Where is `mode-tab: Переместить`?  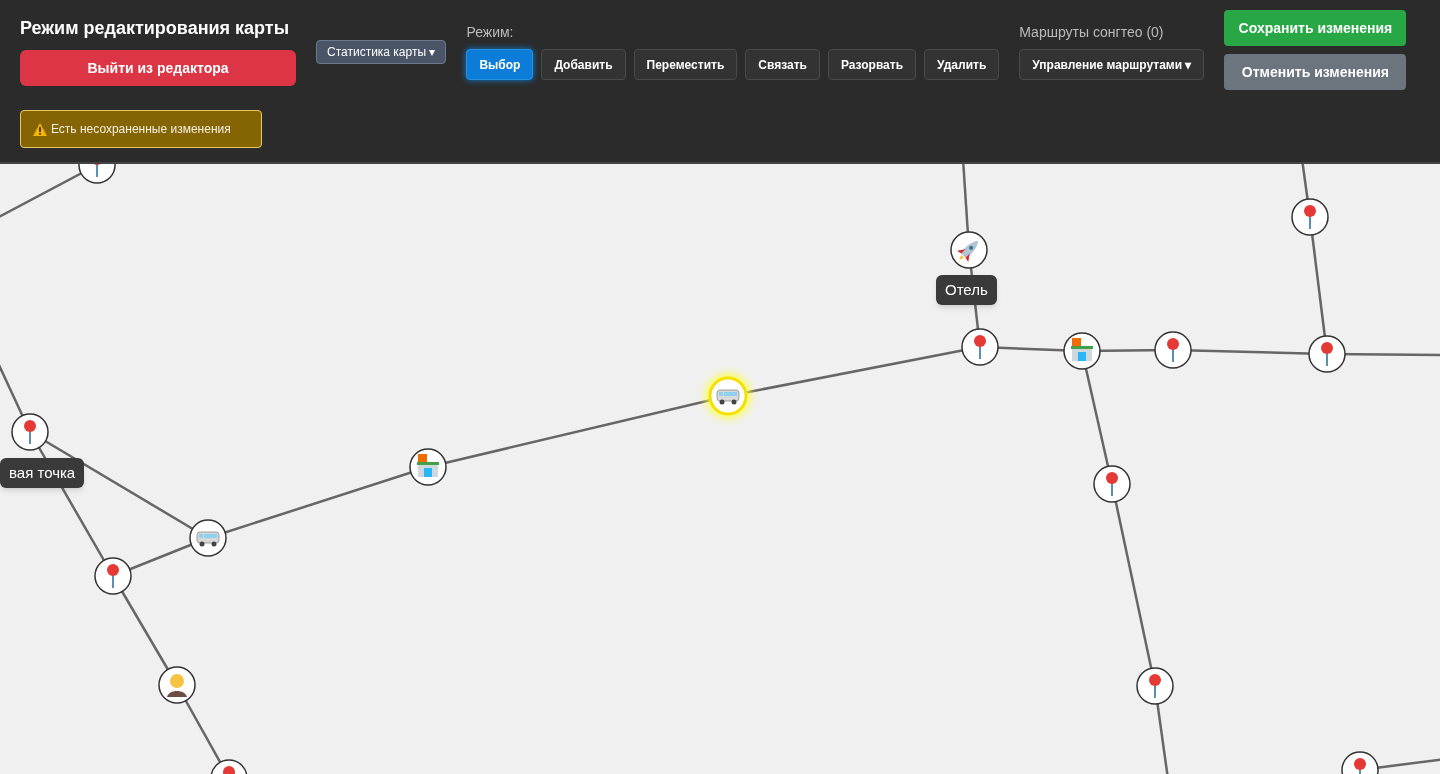 mode-tab: Переместить is located at coordinates (685, 64).